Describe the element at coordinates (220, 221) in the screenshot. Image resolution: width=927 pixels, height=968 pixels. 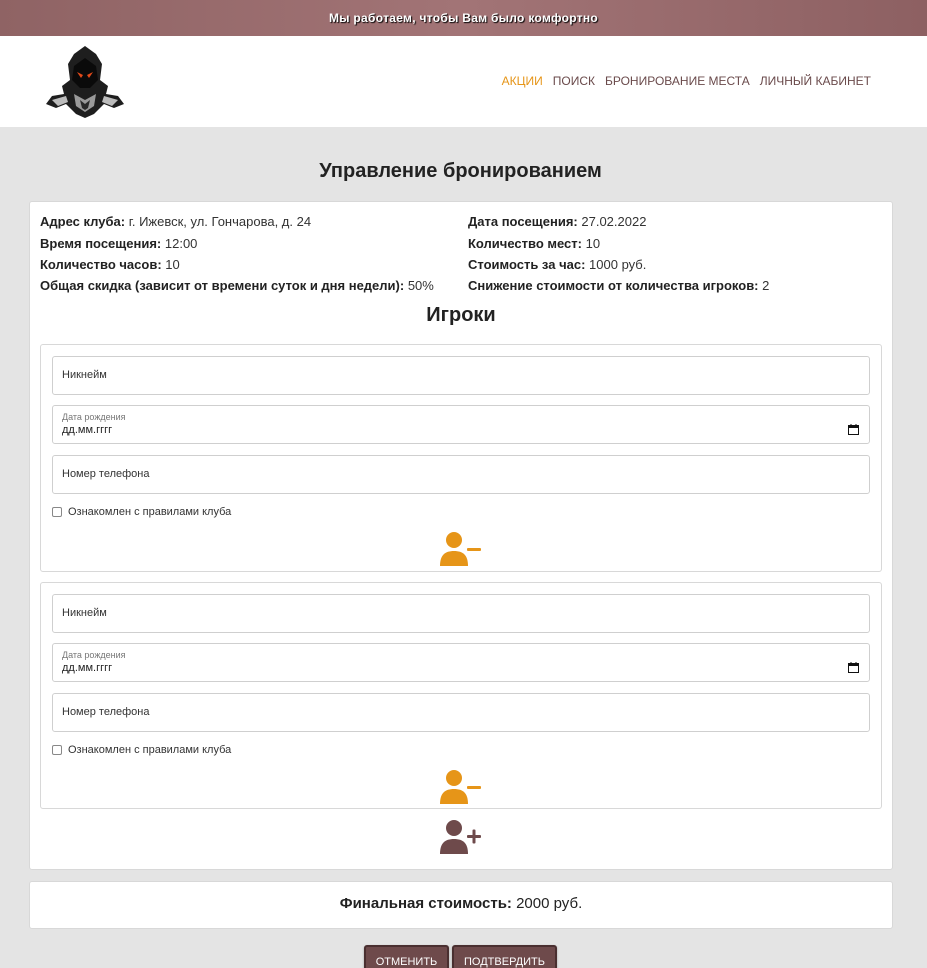
I see `club-address-value: г. Ижевск, ул. Гончарова, д. 24` at that location.